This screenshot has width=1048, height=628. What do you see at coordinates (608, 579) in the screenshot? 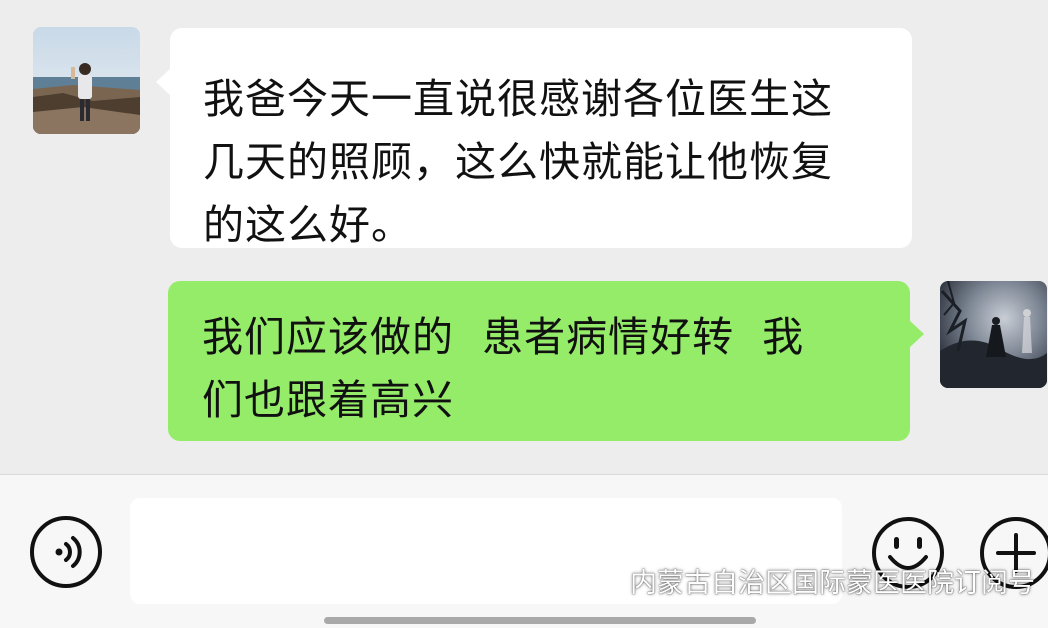
I see `wechat-icon` at bounding box center [608, 579].